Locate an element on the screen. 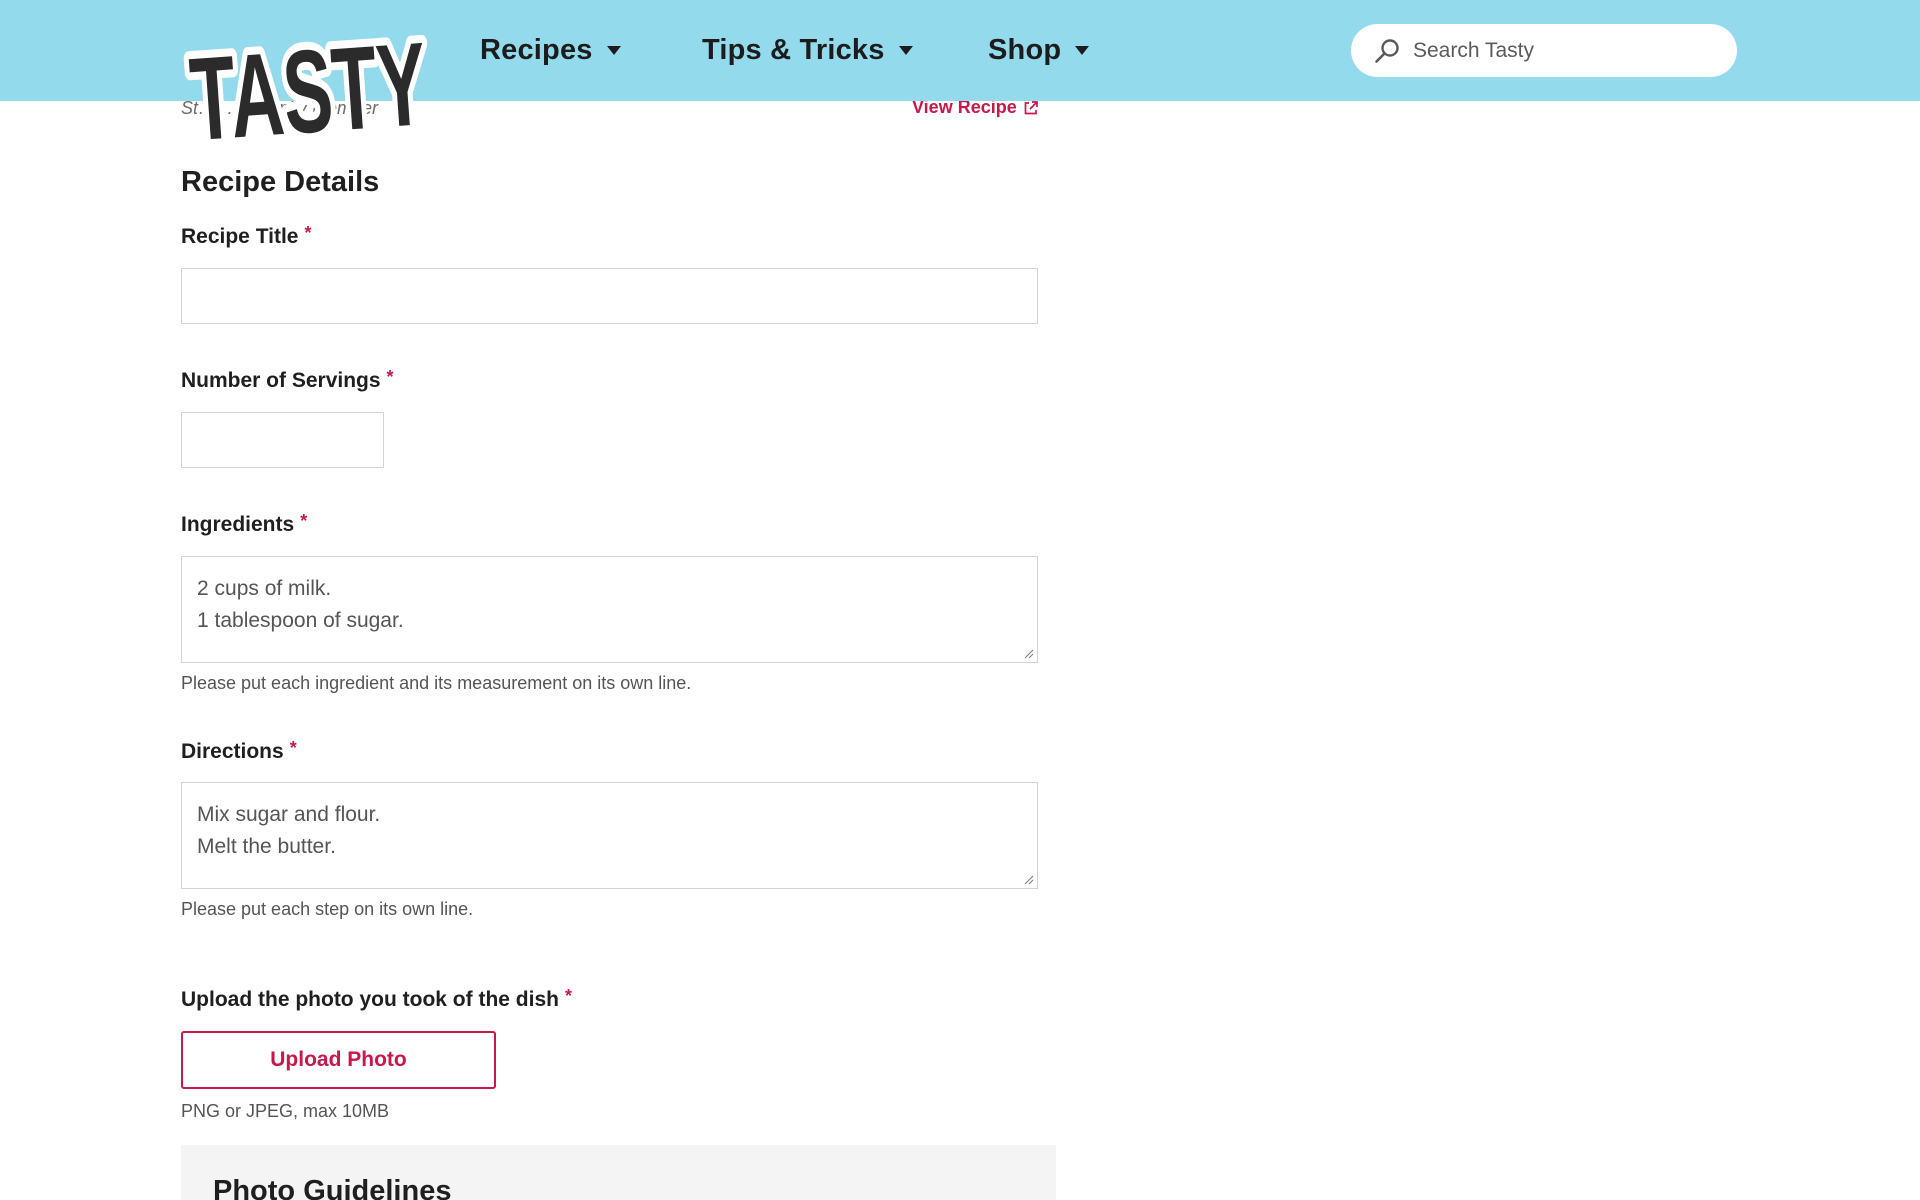 The width and height of the screenshot is (1920, 1200). recipe-title-label: Recipe Title * is located at coordinates (246, 236).